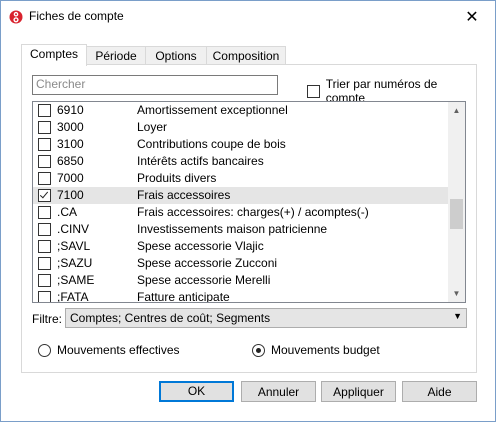  I want to click on tab-comptes: Comptes, so click(54, 55).